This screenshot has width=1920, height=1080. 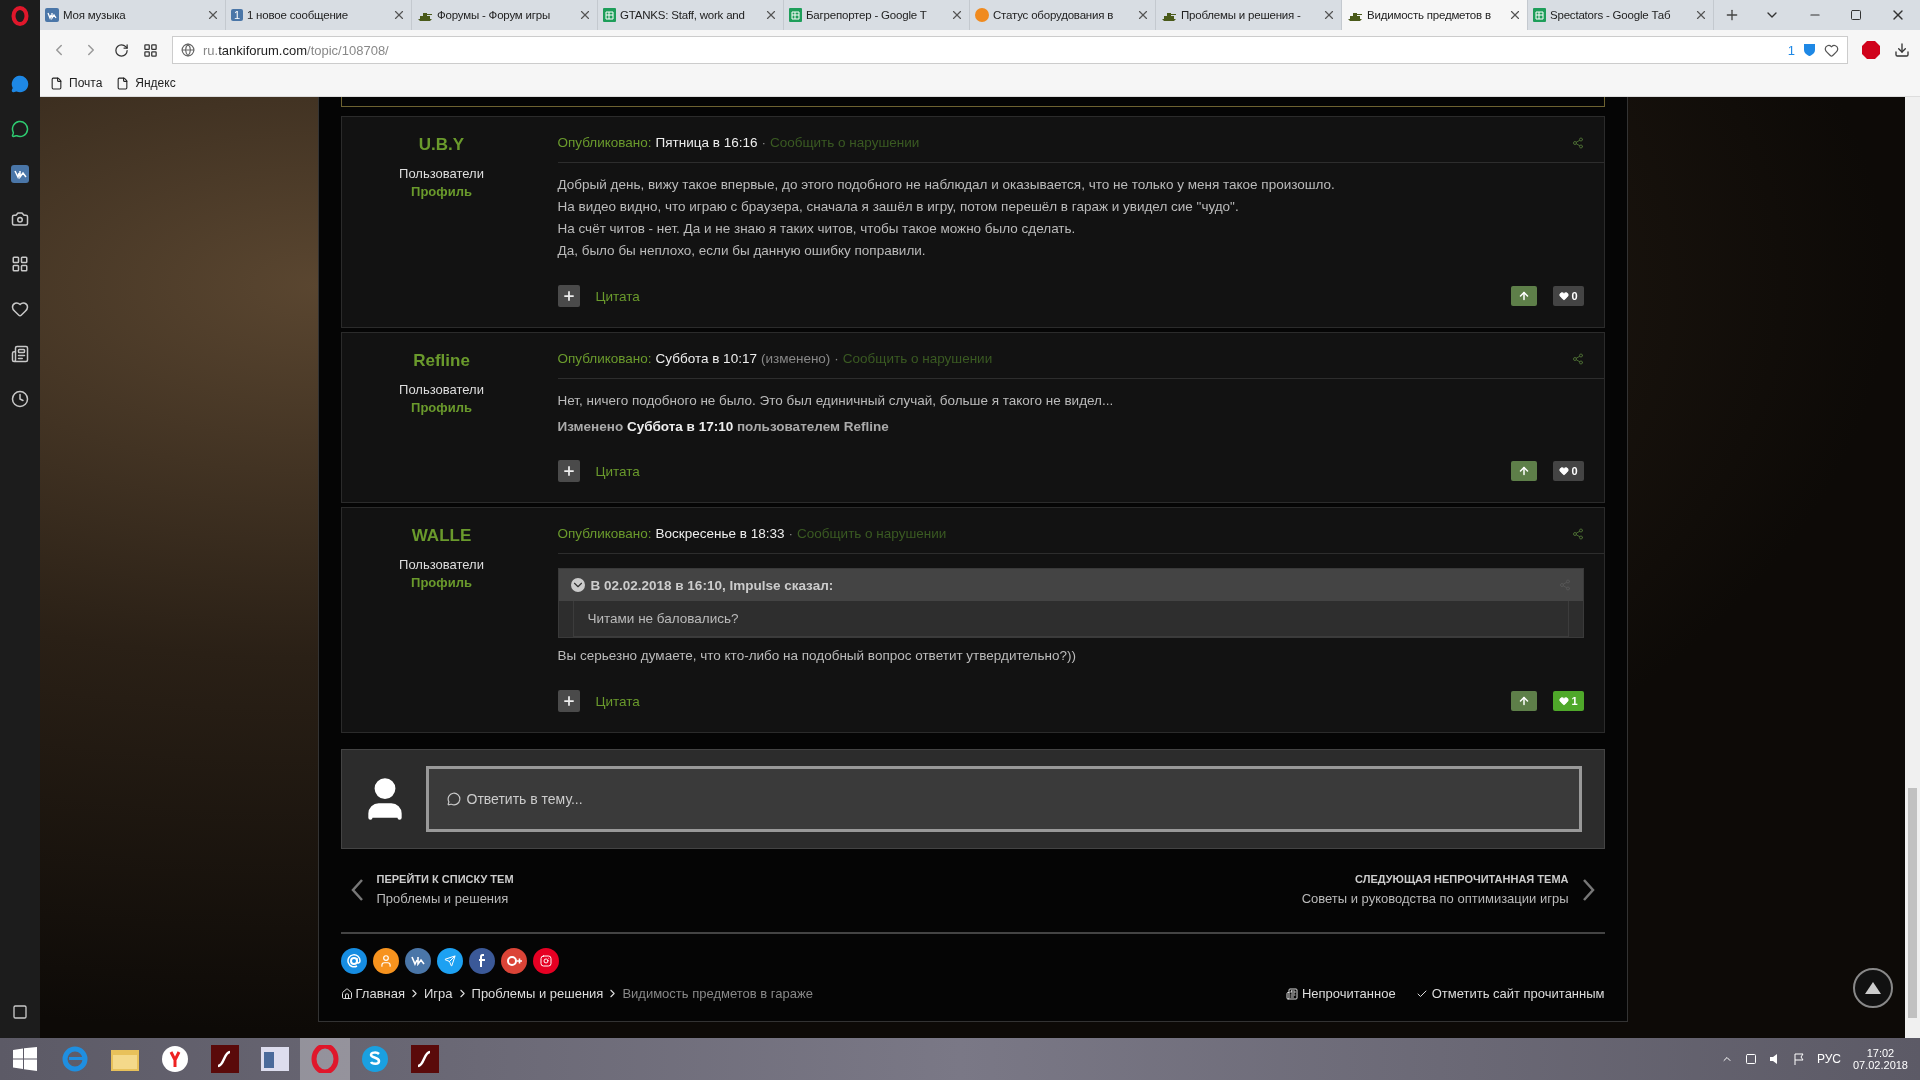 What do you see at coordinates (441, 145) in the screenshot?
I see `author-name: U.B.Y` at bounding box center [441, 145].